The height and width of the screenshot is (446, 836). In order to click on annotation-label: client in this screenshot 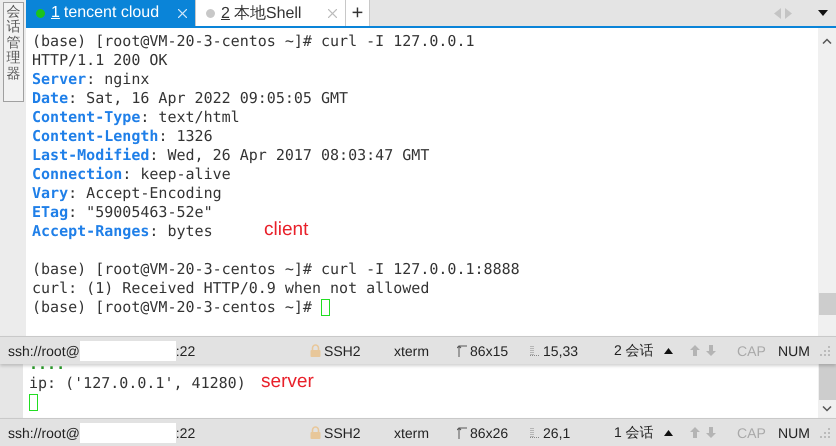, I will do `click(286, 229)`.